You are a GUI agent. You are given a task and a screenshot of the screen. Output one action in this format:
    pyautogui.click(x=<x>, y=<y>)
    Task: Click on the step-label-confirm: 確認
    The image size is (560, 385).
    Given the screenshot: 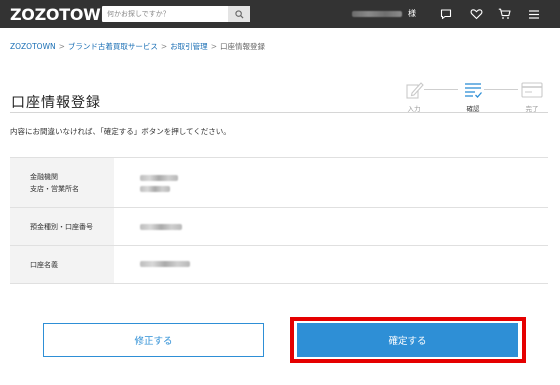 What is the action you would take?
    pyautogui.click(x=473, y=109)
    